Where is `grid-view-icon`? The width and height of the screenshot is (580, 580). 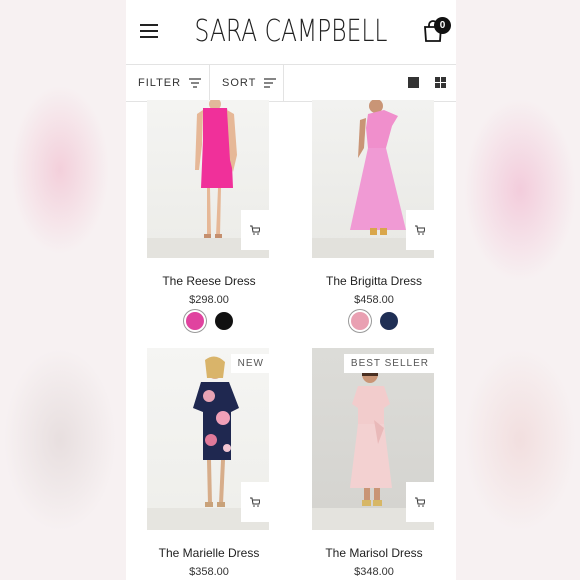 grid-view-icon is located at coordinates (440, 82).